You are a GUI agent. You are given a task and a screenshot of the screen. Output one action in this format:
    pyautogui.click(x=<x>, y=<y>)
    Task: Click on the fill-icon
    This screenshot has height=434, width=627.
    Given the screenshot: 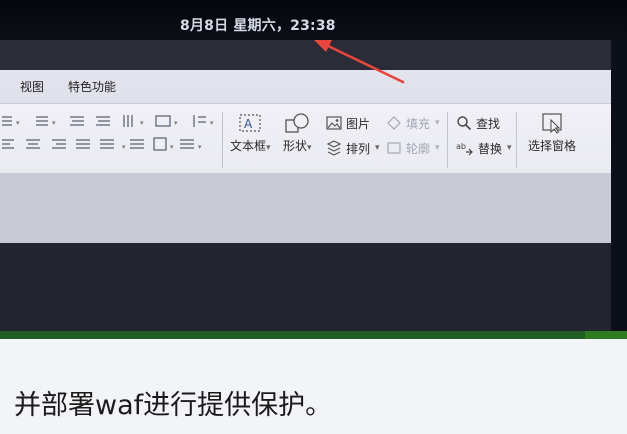 What is the action you would take?
    pyautogui.click(x=394, y=123)
    